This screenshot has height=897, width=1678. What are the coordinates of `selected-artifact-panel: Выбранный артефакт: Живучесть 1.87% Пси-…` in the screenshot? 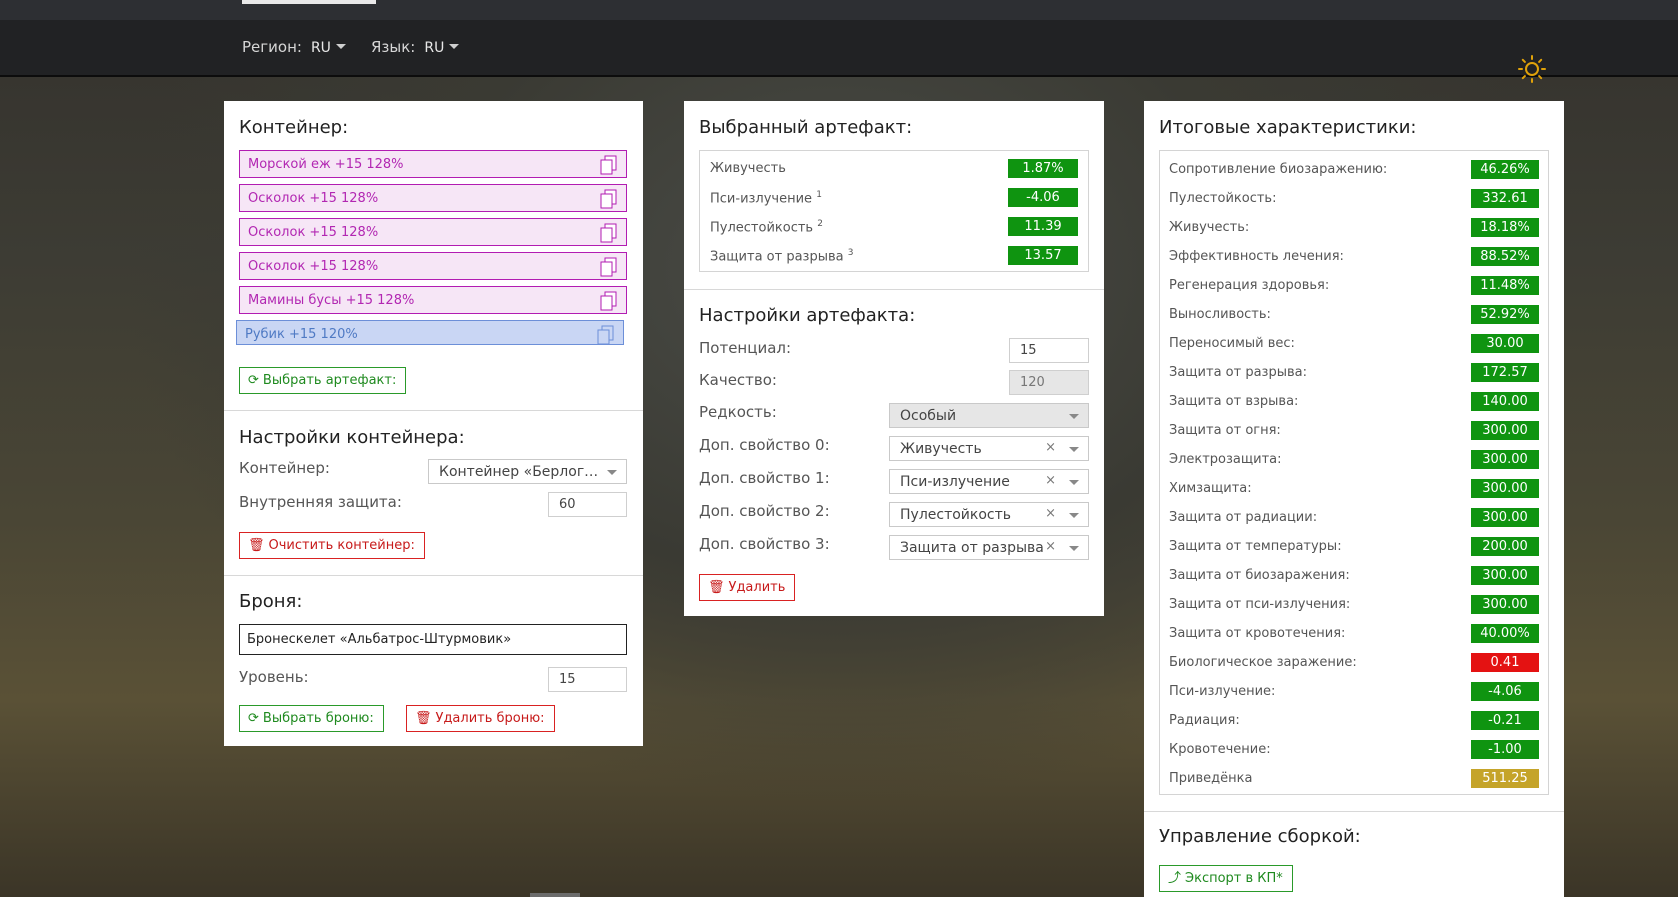 It's located at (894, 358).